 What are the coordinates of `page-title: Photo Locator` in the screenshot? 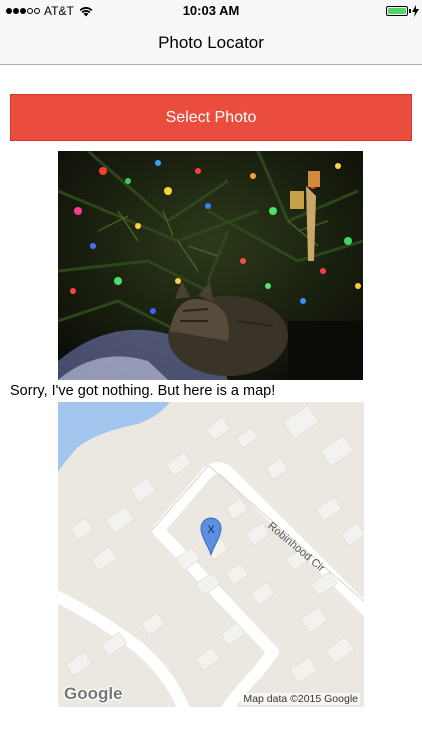 It's located at (211, 42).